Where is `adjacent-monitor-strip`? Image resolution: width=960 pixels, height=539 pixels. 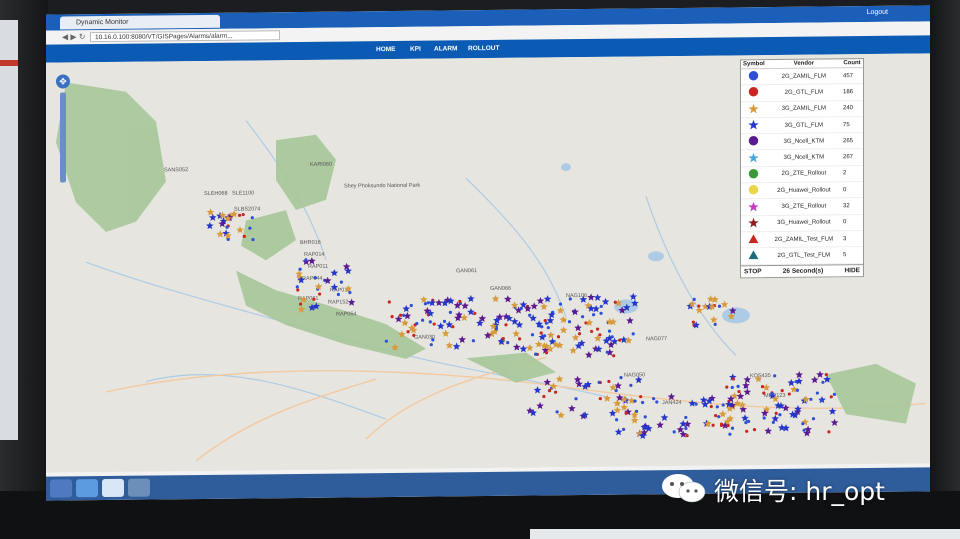 adjacent-monitor-strip is located at coordinates (9, 63).